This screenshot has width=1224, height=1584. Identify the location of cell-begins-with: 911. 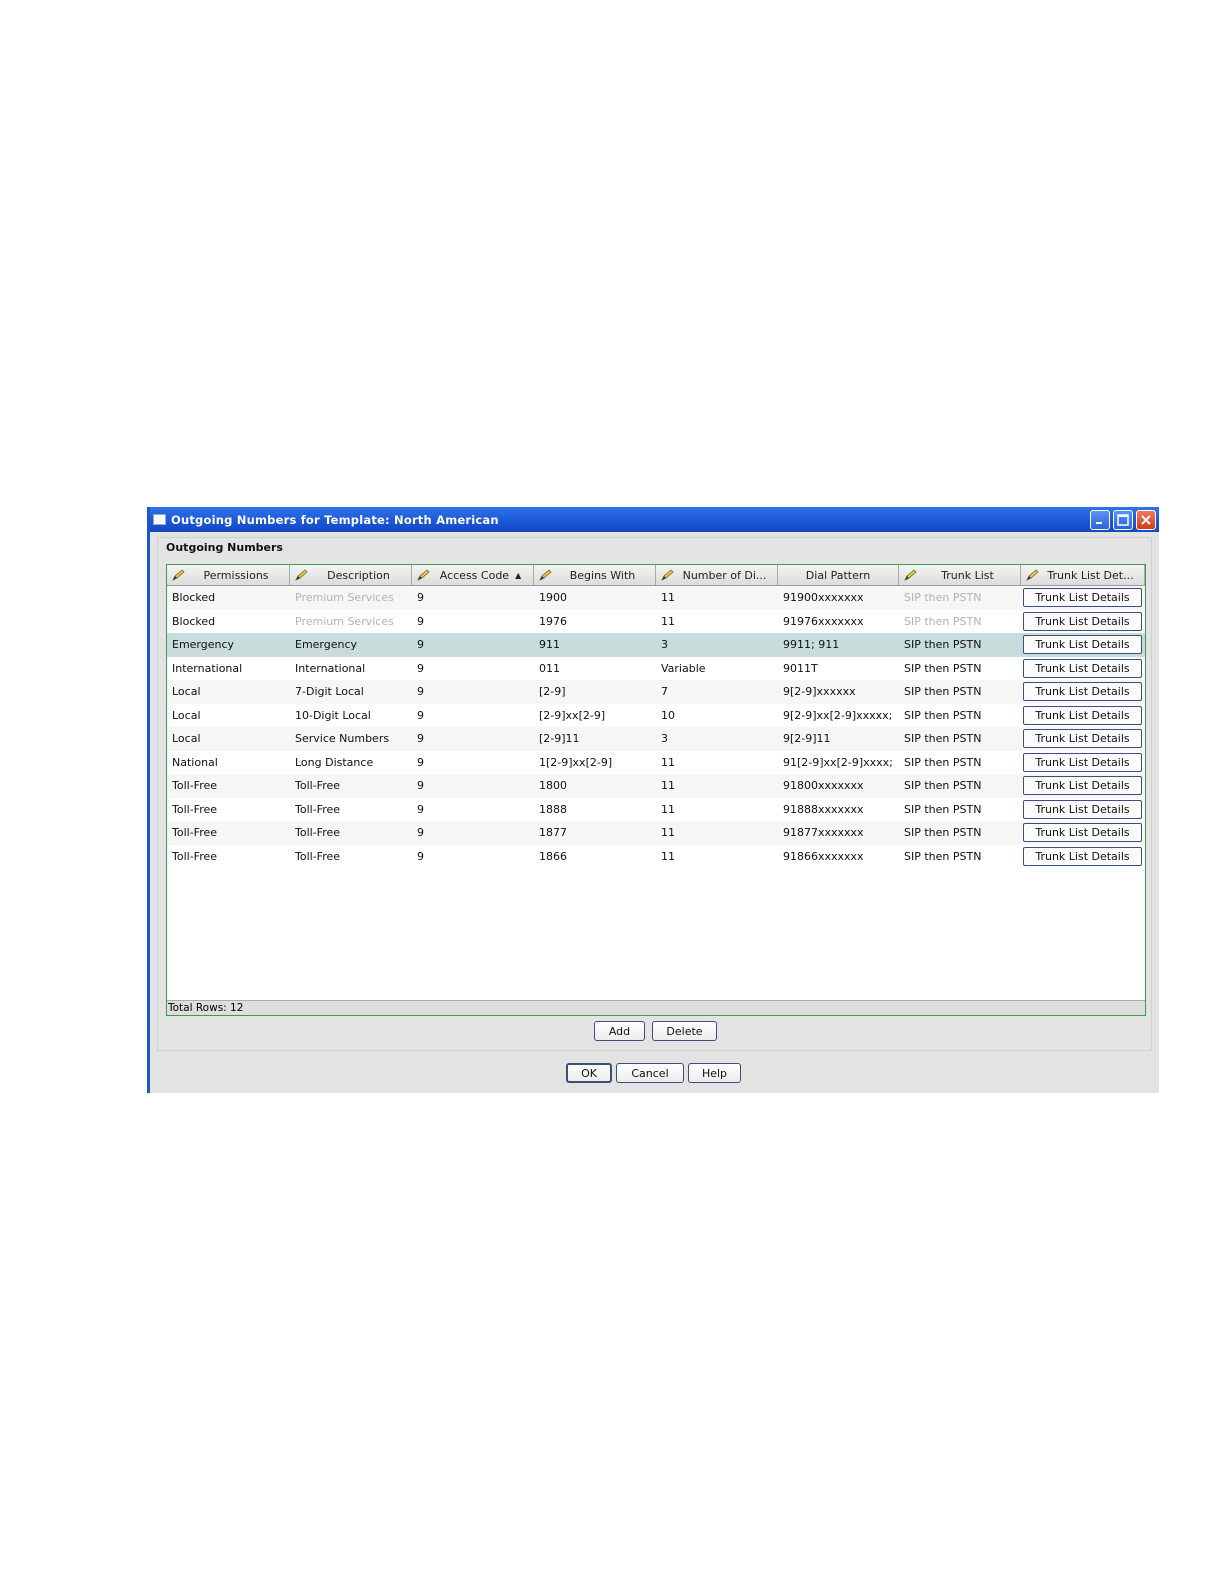
(595, 645).